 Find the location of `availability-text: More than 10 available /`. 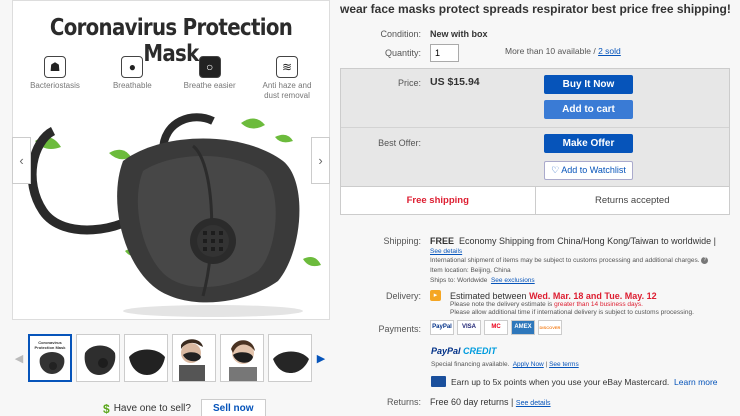

availability-text: More than 10 available / is located at coordinates (552, 51).